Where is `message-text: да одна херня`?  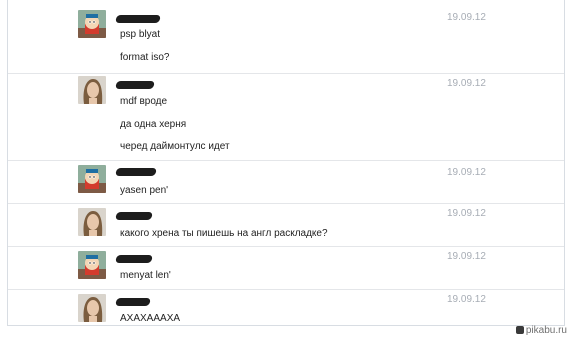 message-text: да одна херня is located at coordinates (153, 124).